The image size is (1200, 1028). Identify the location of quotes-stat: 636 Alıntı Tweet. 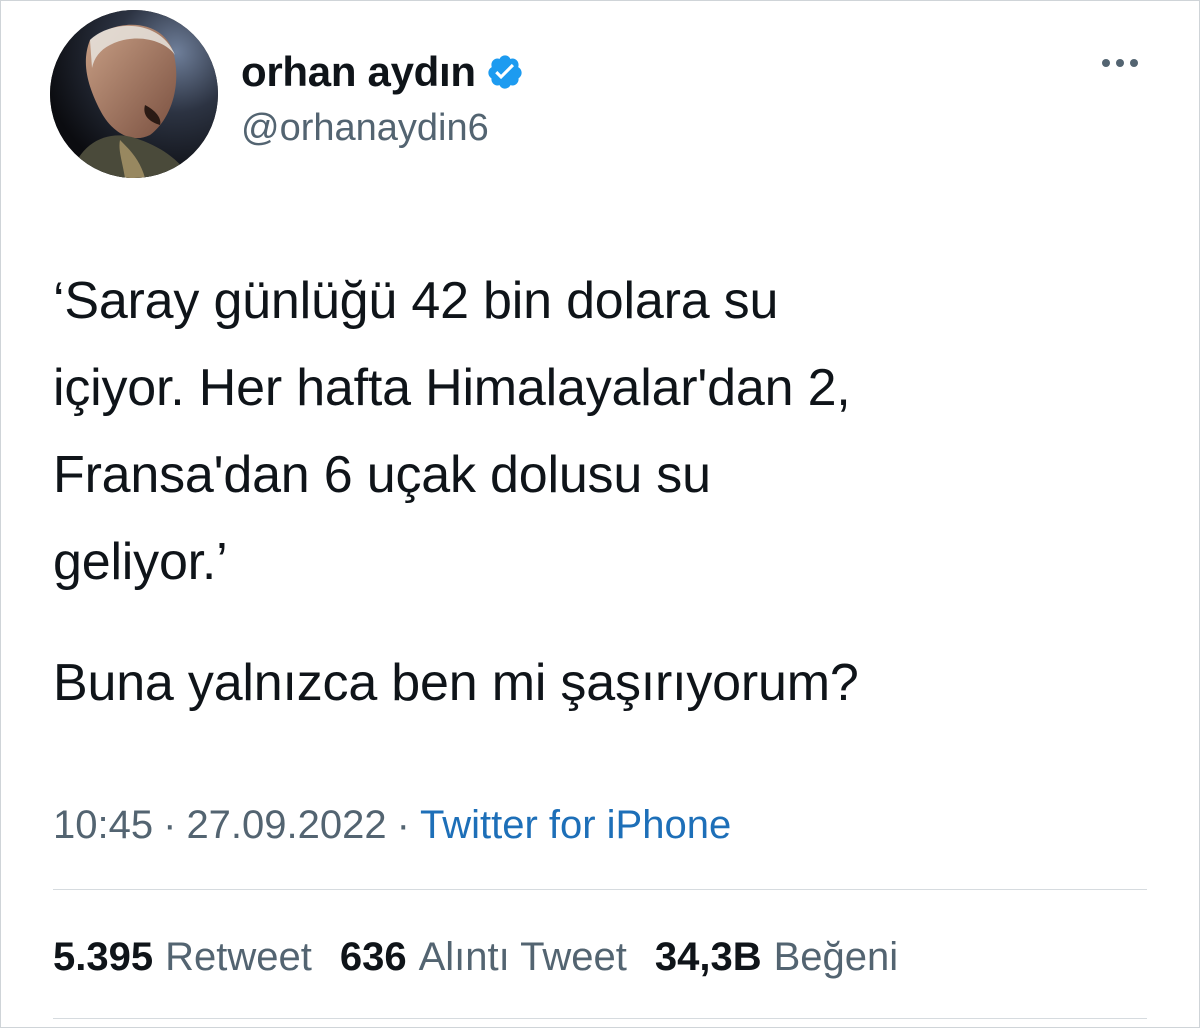
(483, 957).